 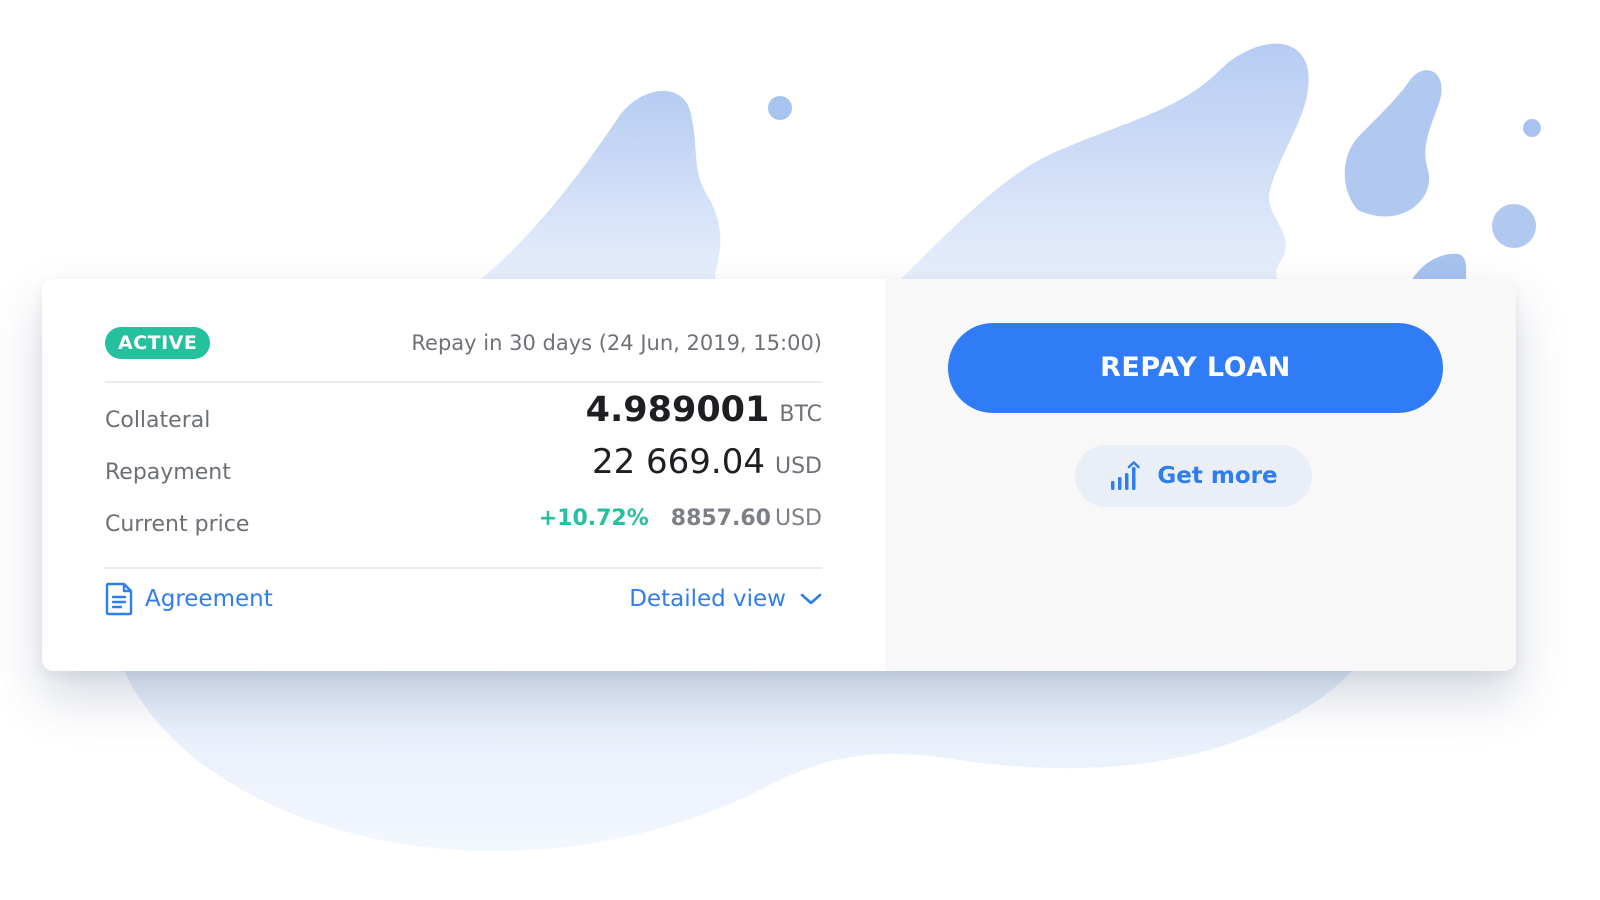 What do you see at coordinates (798, 466) in the screenshot?
I see `repayment-currency: USD` at bounding box center [798, 466].